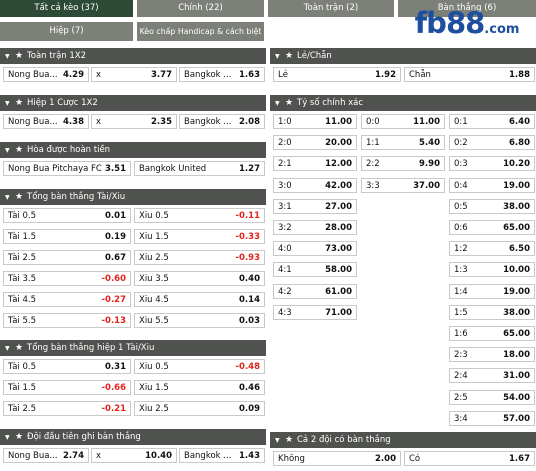  Describe the element at coordinates (200, 38) in the screenshot. I see `tab-handicap: Kèo chấp Handicap & cách biệt (1)` at that location.